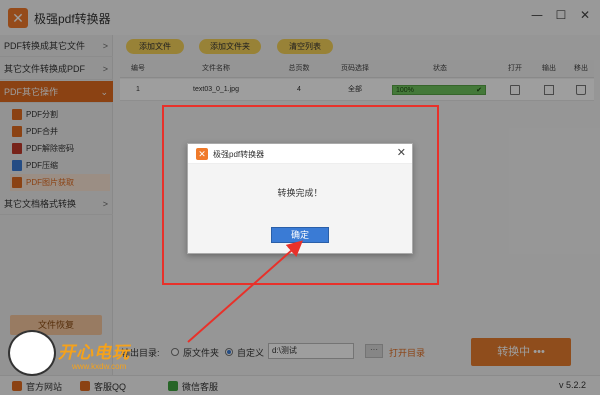 This screenshot has height=395, width=600. I want to click on dialog-body: 转换完成！ 确定, so click(300, 208).